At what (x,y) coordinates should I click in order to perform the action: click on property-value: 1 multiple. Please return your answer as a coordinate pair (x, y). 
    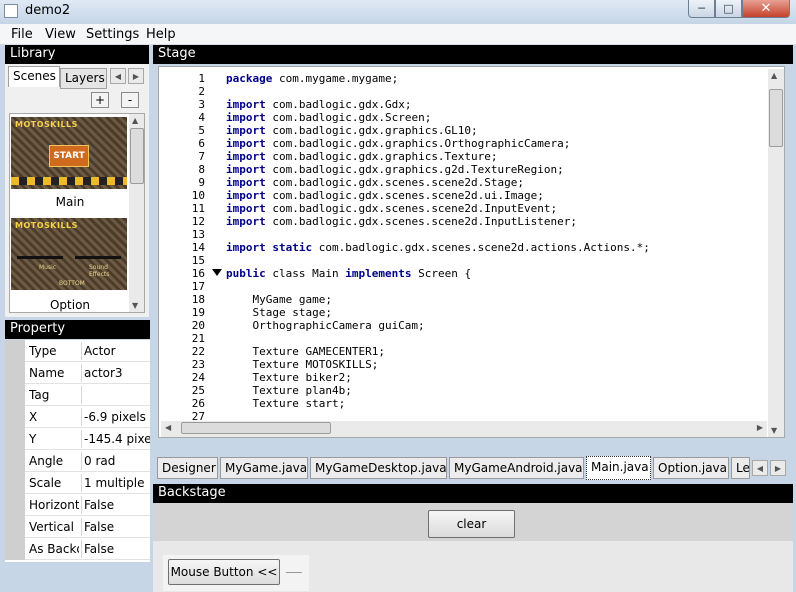
    Looking at the image, I should click on (115, 483).